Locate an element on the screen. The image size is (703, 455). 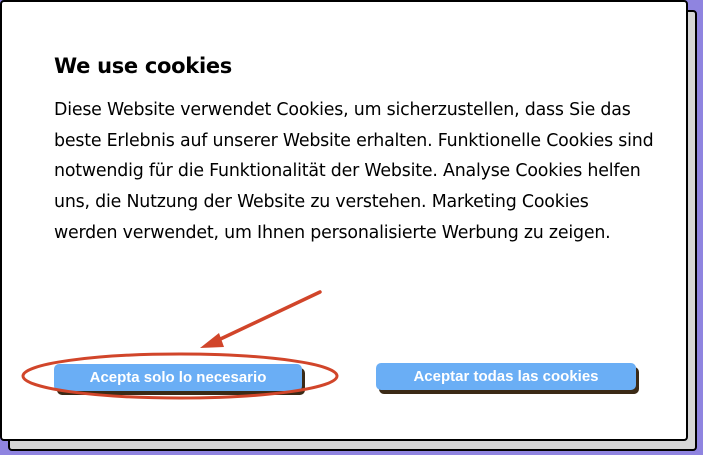
accept-all-button: Aceptar todas las cookies is located at coordinates (506, 376).